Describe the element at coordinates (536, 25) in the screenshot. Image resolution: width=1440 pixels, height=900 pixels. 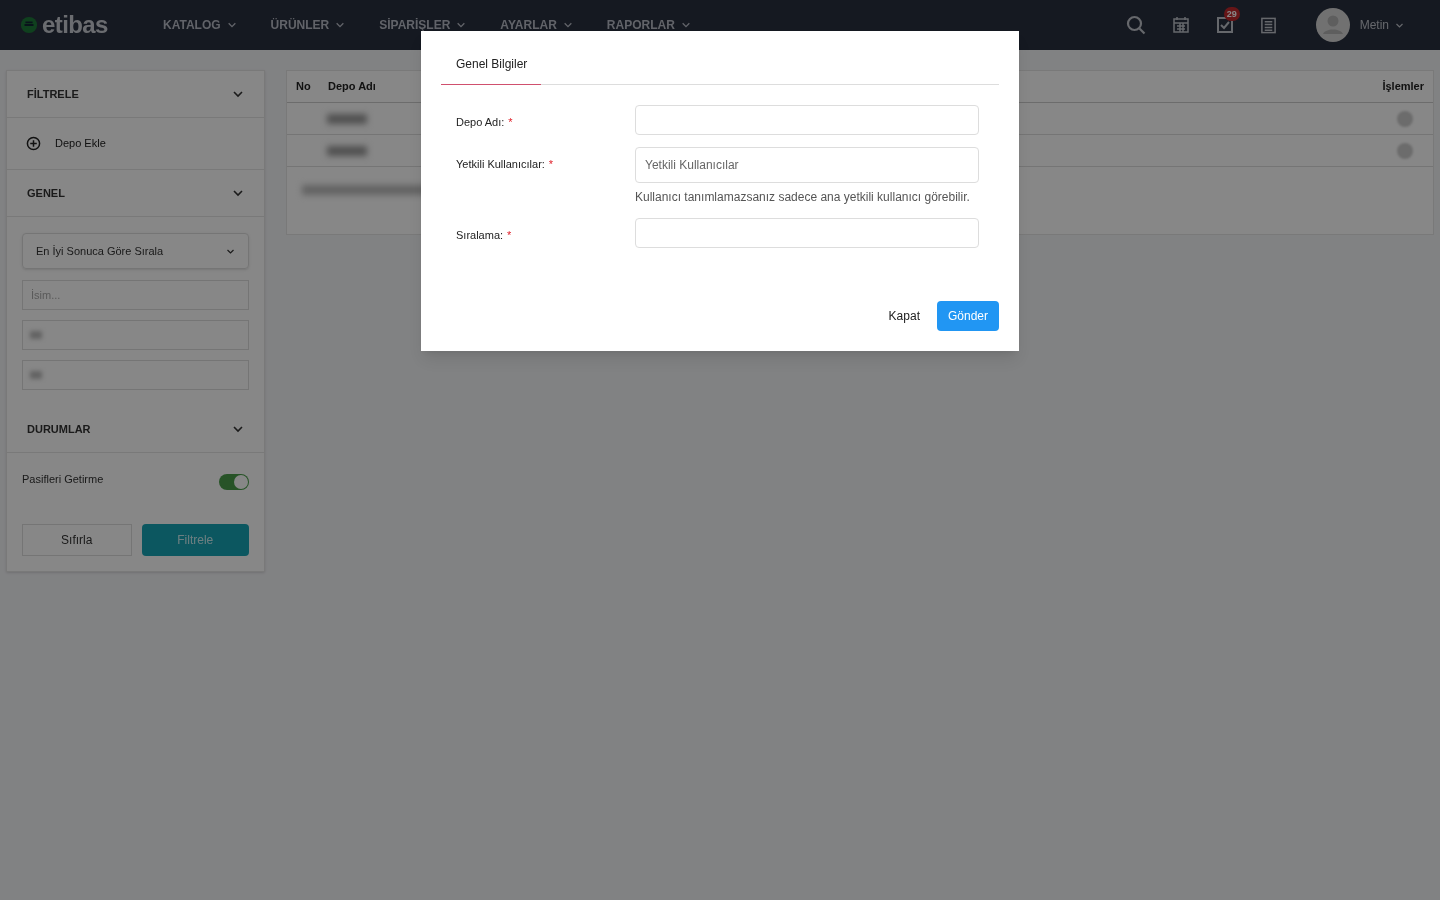
I see `nav-menu-item: AYARLAR` at that location.